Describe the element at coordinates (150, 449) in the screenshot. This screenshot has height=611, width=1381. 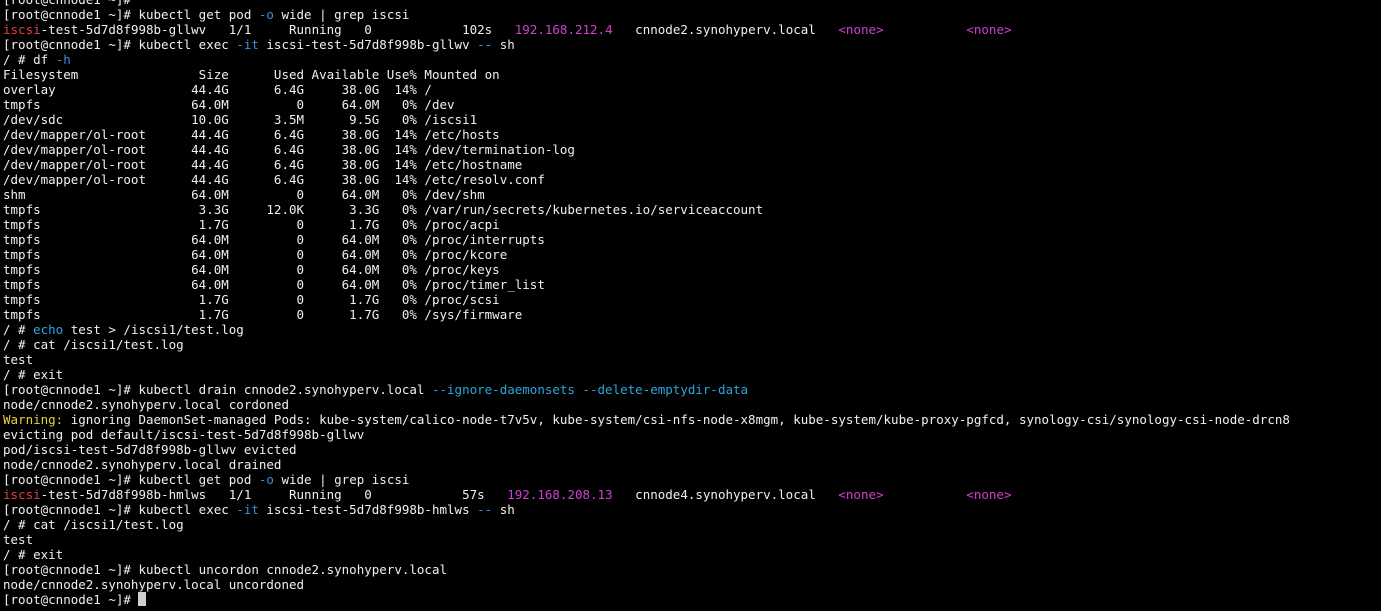
I see `terminal-text: pod/iscsi-test-5d7d8f998b-gllwv evicted` at that location.